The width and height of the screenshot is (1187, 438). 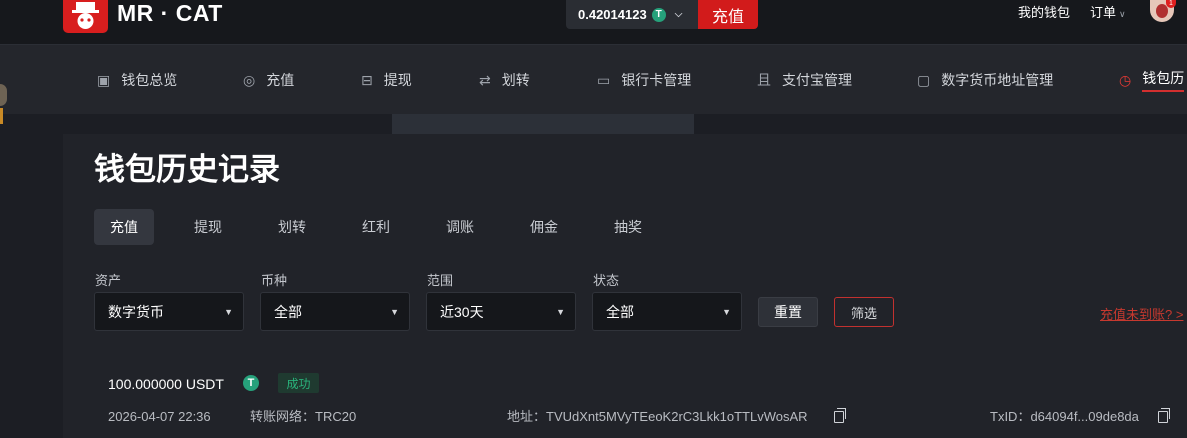 What do you see at coordinates (667, 311) in the screenshot?
I see `status-select: 全部 ▼` at bounding box center [667, 311].